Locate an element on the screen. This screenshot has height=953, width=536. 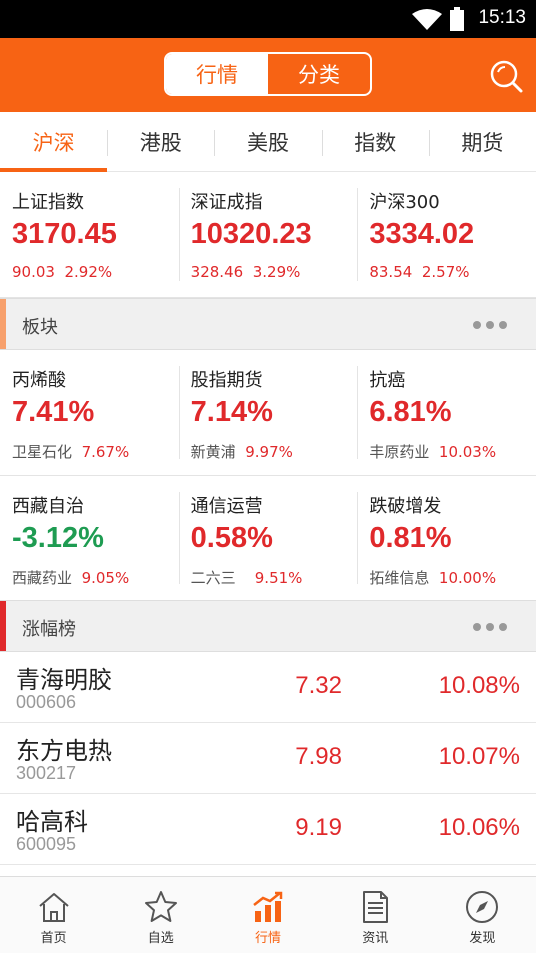
sector-name: 抗癌 is located at coordinates (387, 380).